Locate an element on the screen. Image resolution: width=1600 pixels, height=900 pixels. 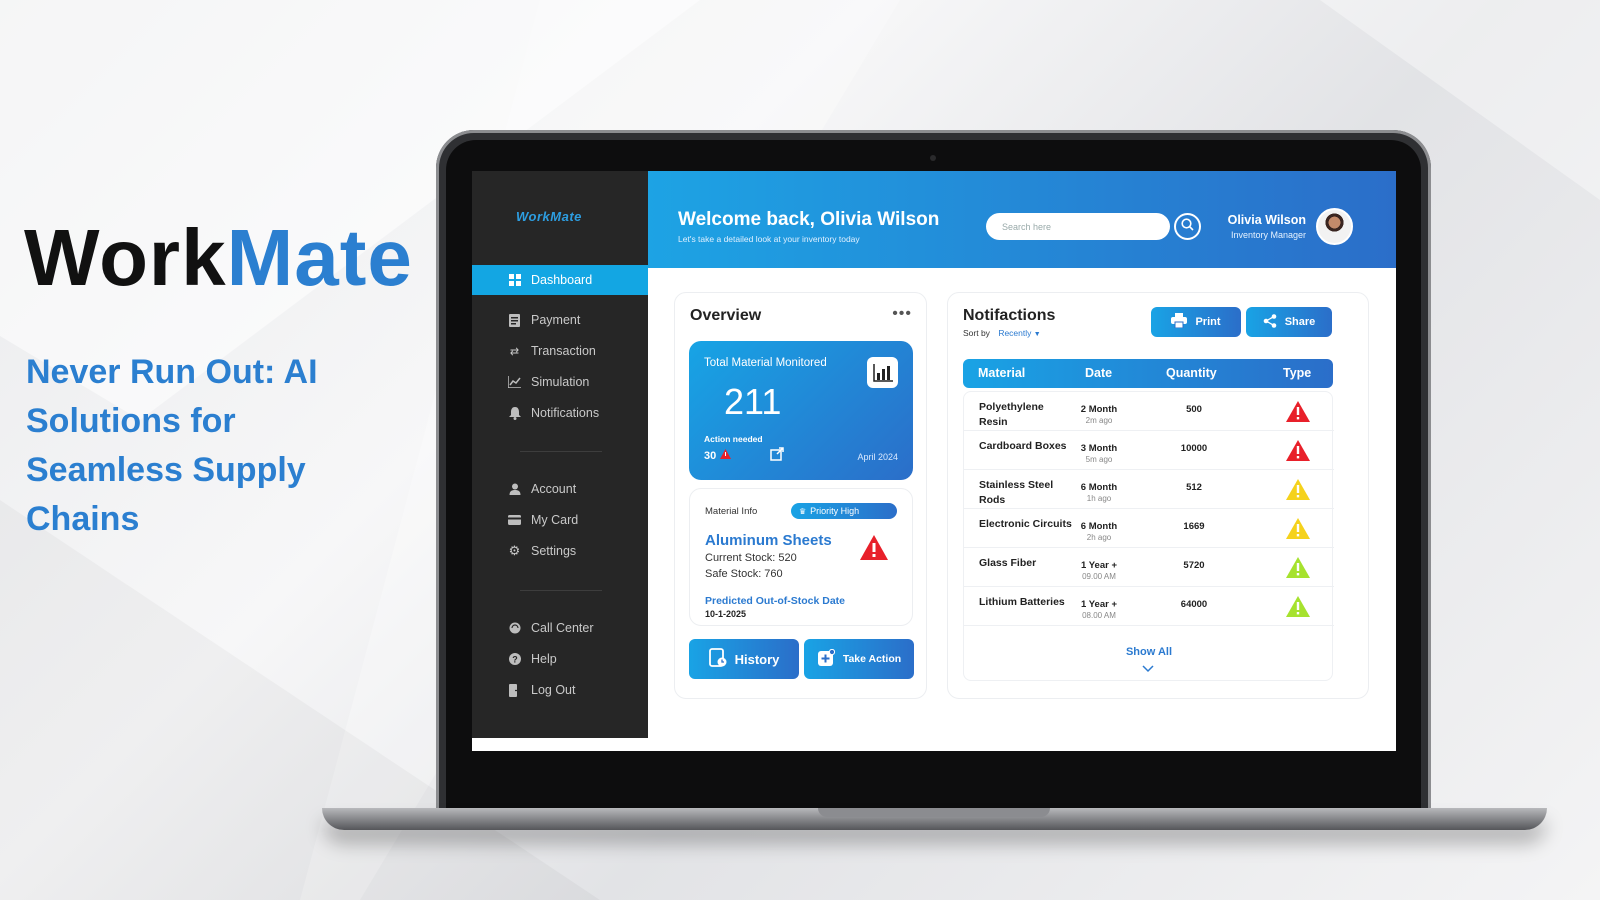
overview-title: Overview is located at coordinates (726, 315).